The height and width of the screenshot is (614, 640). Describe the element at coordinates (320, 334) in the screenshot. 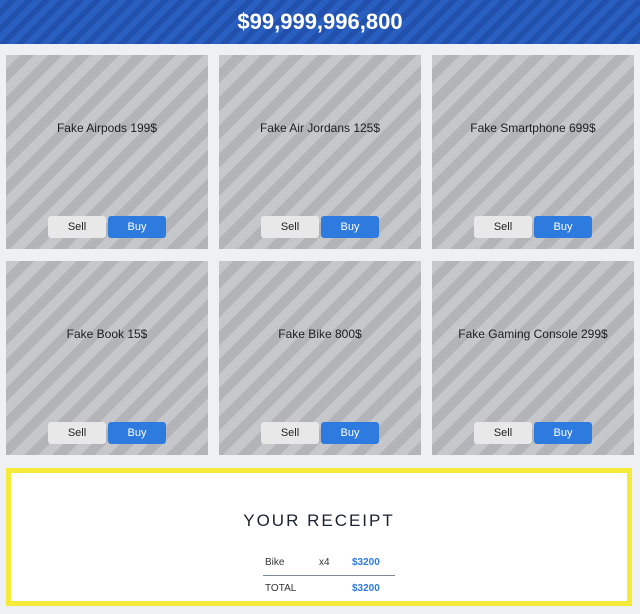

I see `product-label: Fake Bike 800$` at that location.